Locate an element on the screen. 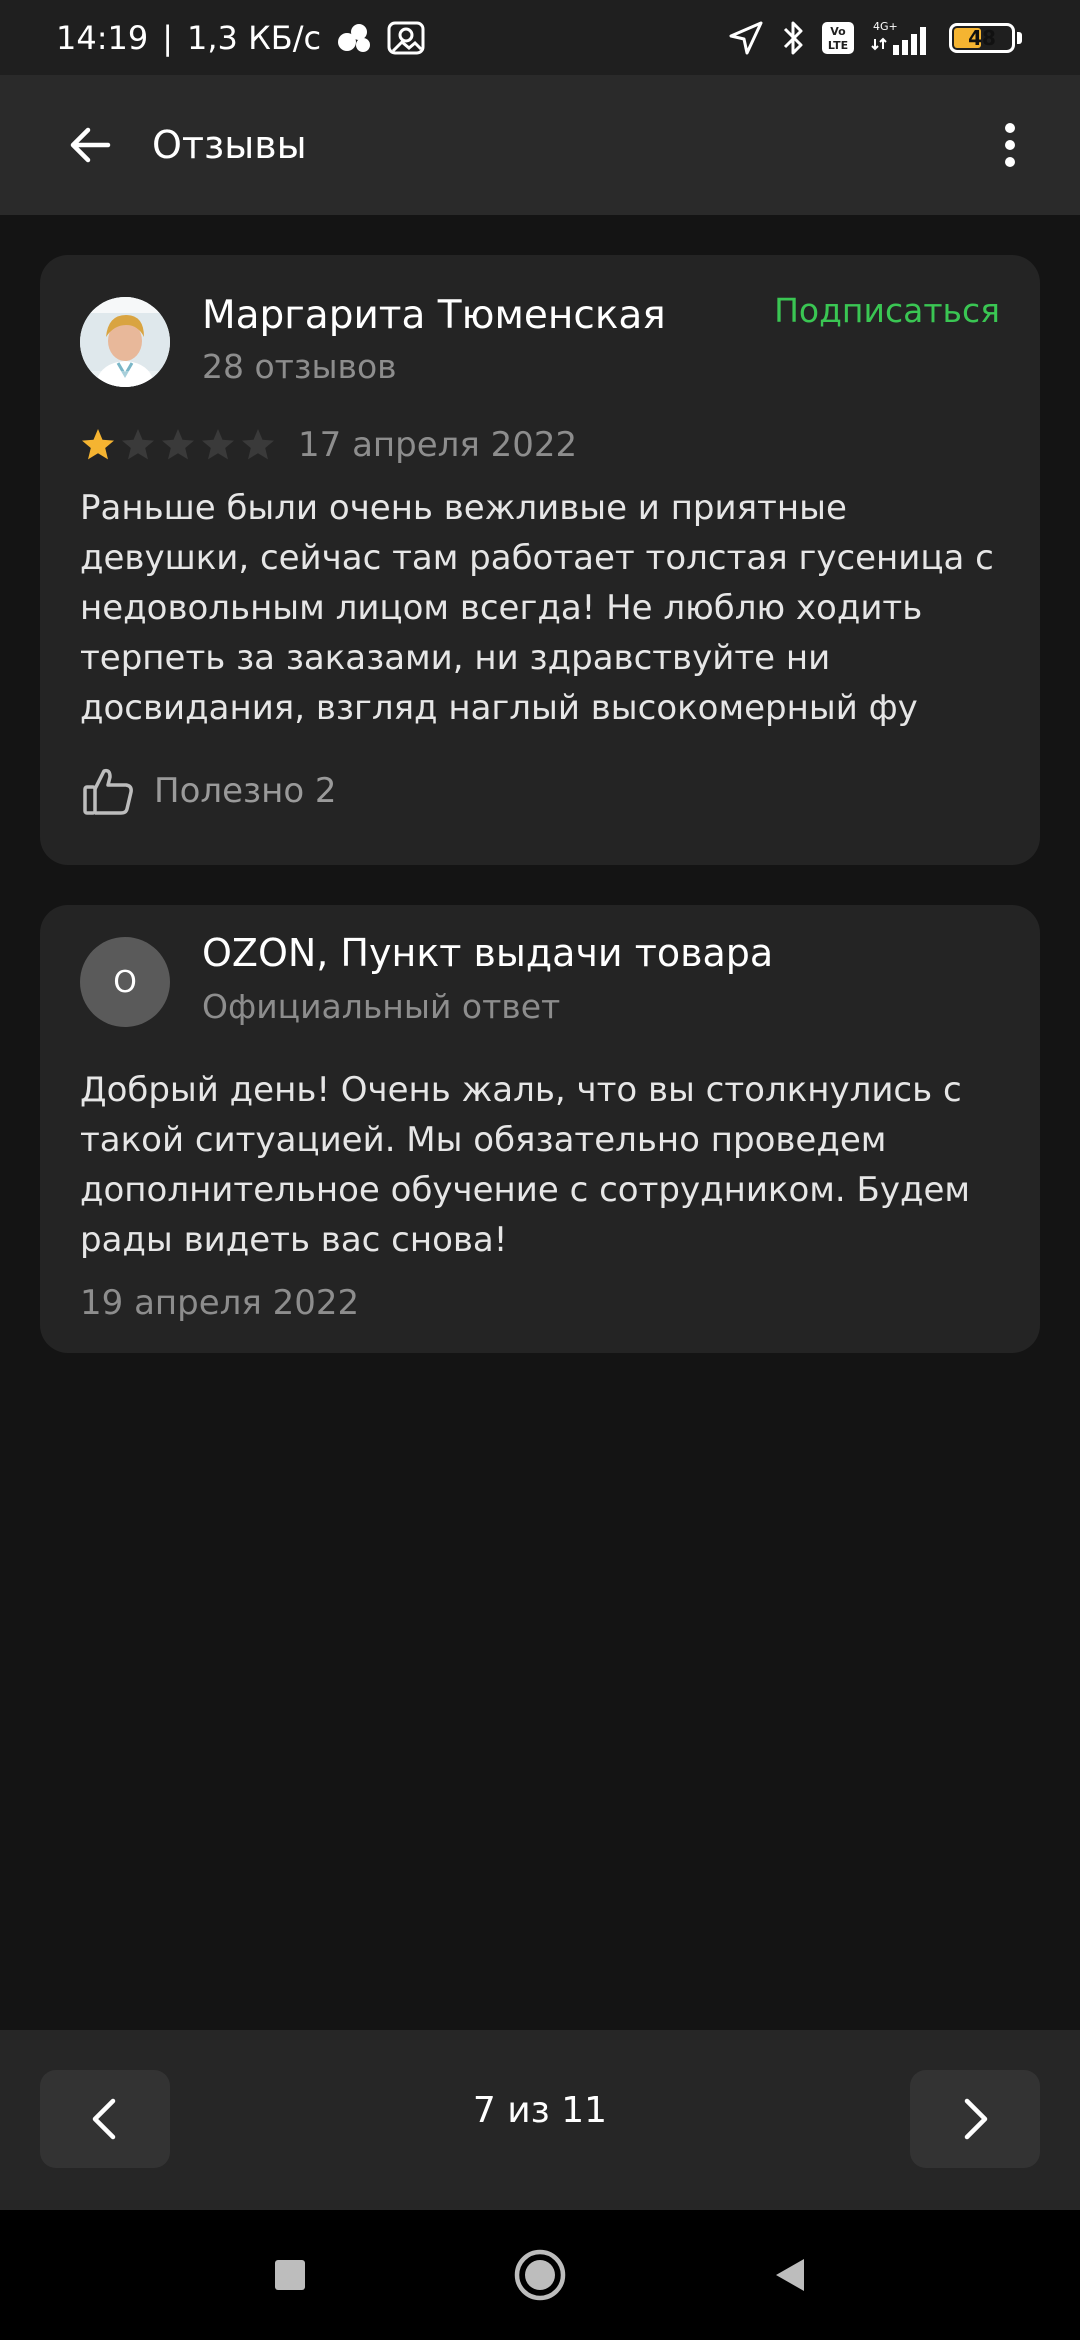 The height and width of the screenshot is (2340, 1080). org-avatar: О is located at coordinates (125, 982).